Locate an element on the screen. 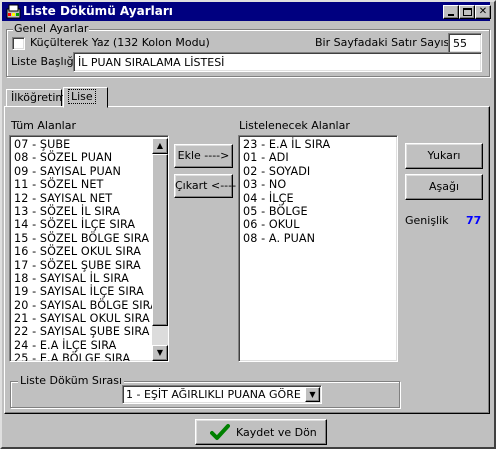 The height and width of the screenshot is (449, 496). list-item: 25 - E.A BÖLGE SIRA is located at coordinates (82, 356).